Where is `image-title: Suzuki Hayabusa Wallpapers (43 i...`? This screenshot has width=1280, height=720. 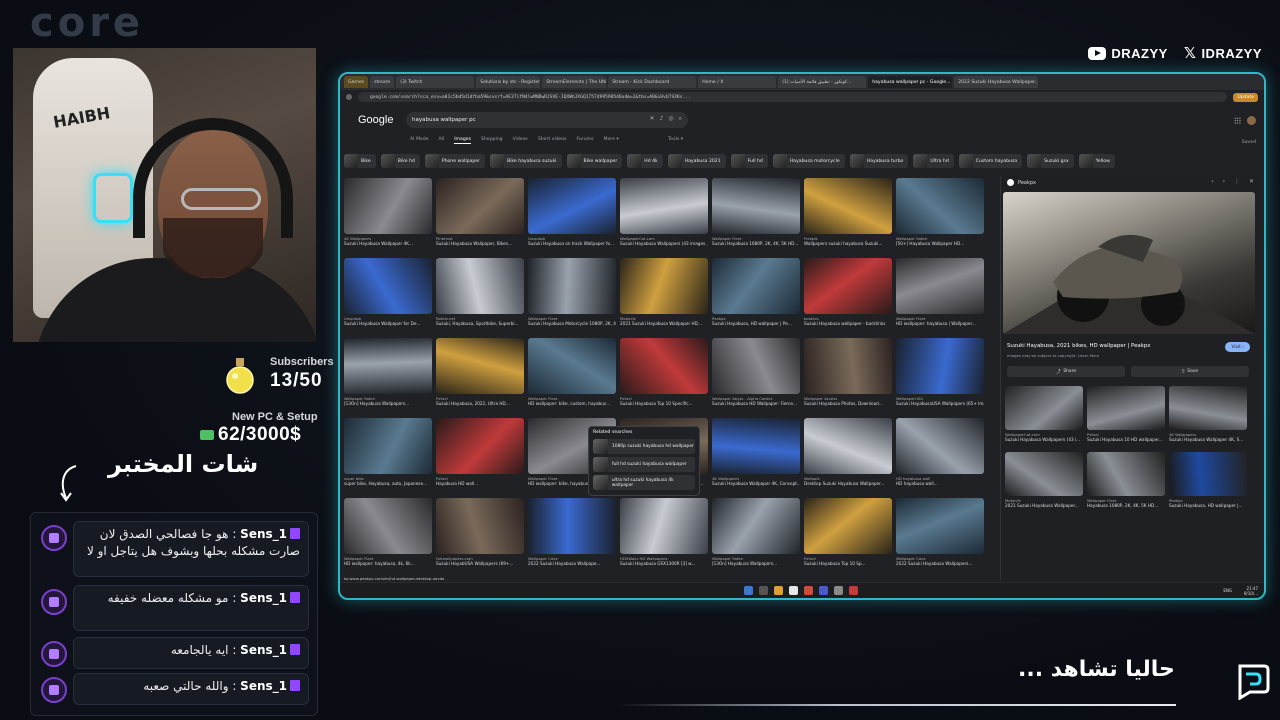
image-title: Suzuki Hayabusa Wallpapers (43 i... is located at coordinates (1044, 439).